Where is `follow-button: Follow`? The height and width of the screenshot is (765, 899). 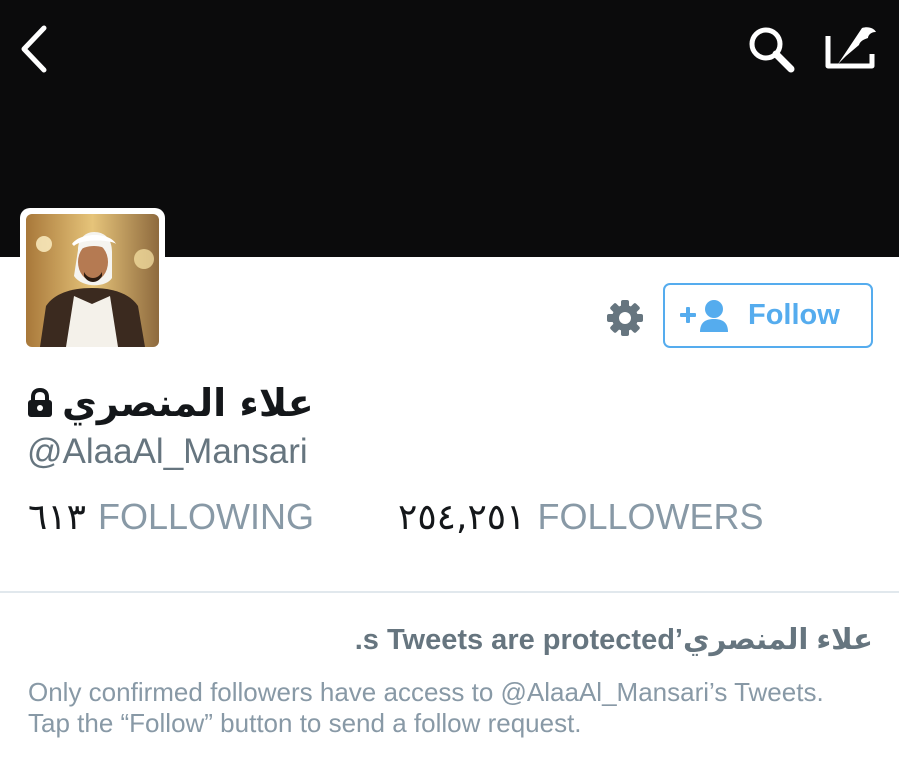 follow-button: Follow is located at coordinates (768, 315).